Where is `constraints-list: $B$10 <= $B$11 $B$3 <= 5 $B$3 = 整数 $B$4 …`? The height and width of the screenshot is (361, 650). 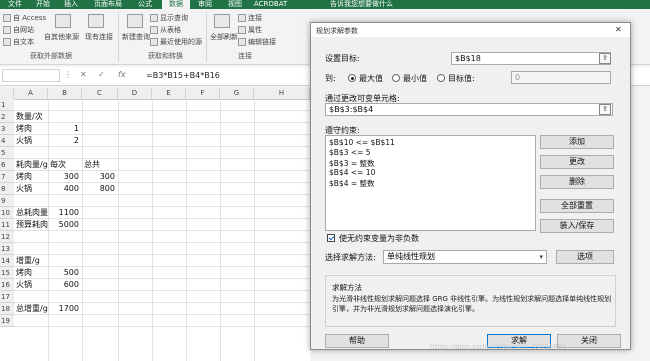
constraints-list: $B$10 <= $B$11 $B$3 <= 5 $B$3 = 整数 $B$4 … is located at coordinates (430, 183).